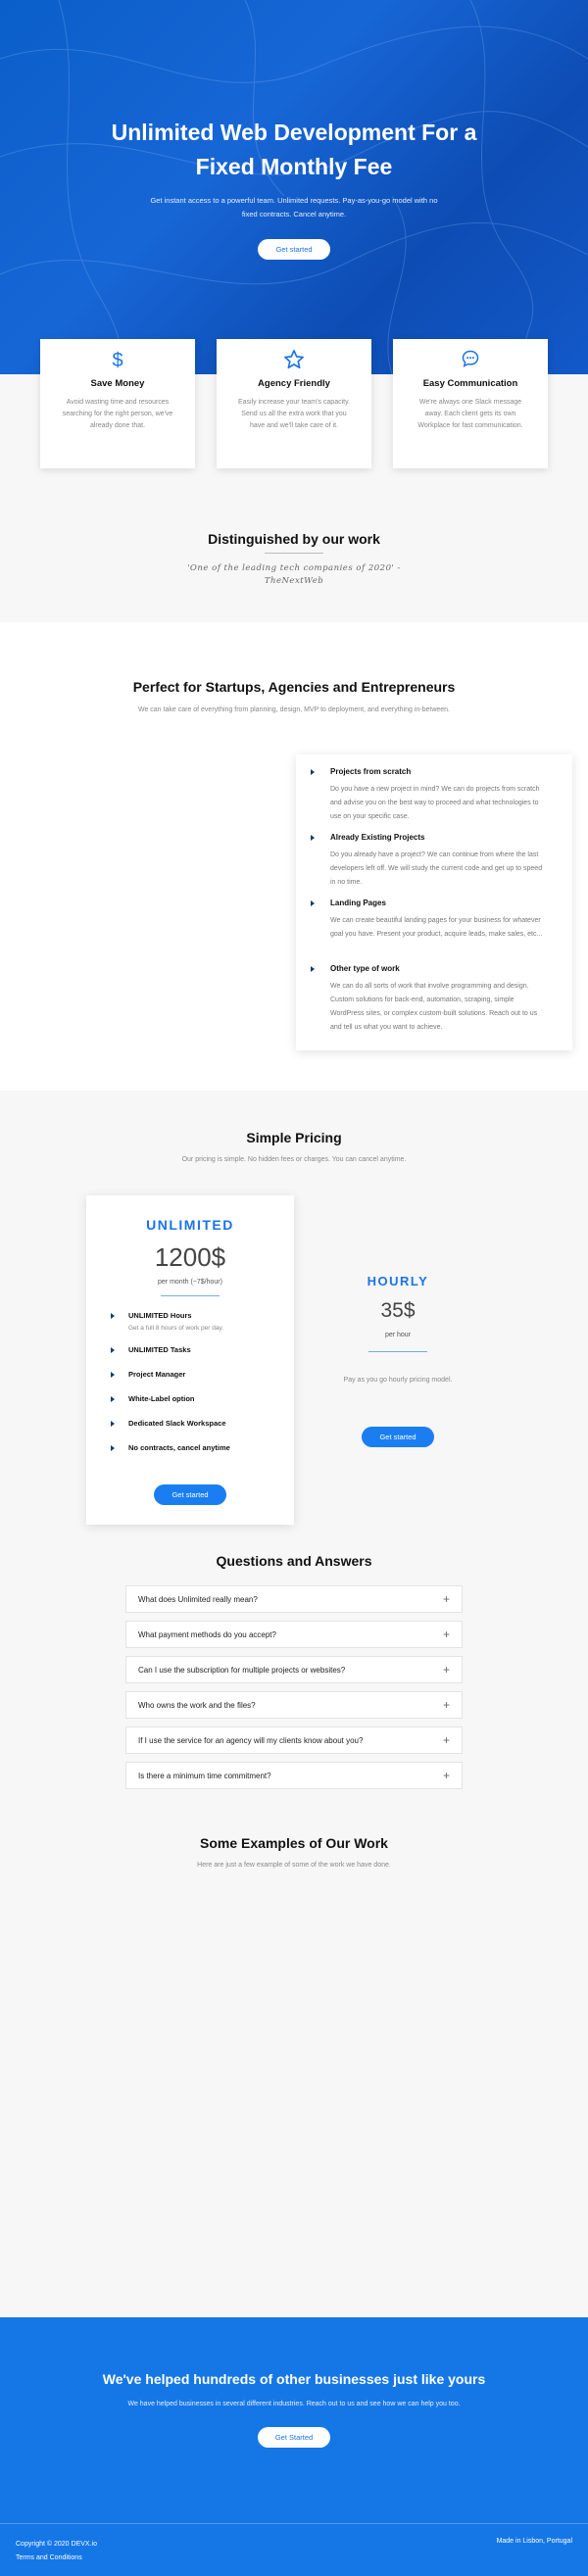  I want to click on made-in-text: Made in Lisbon, Portugal, so click(534, 2541).